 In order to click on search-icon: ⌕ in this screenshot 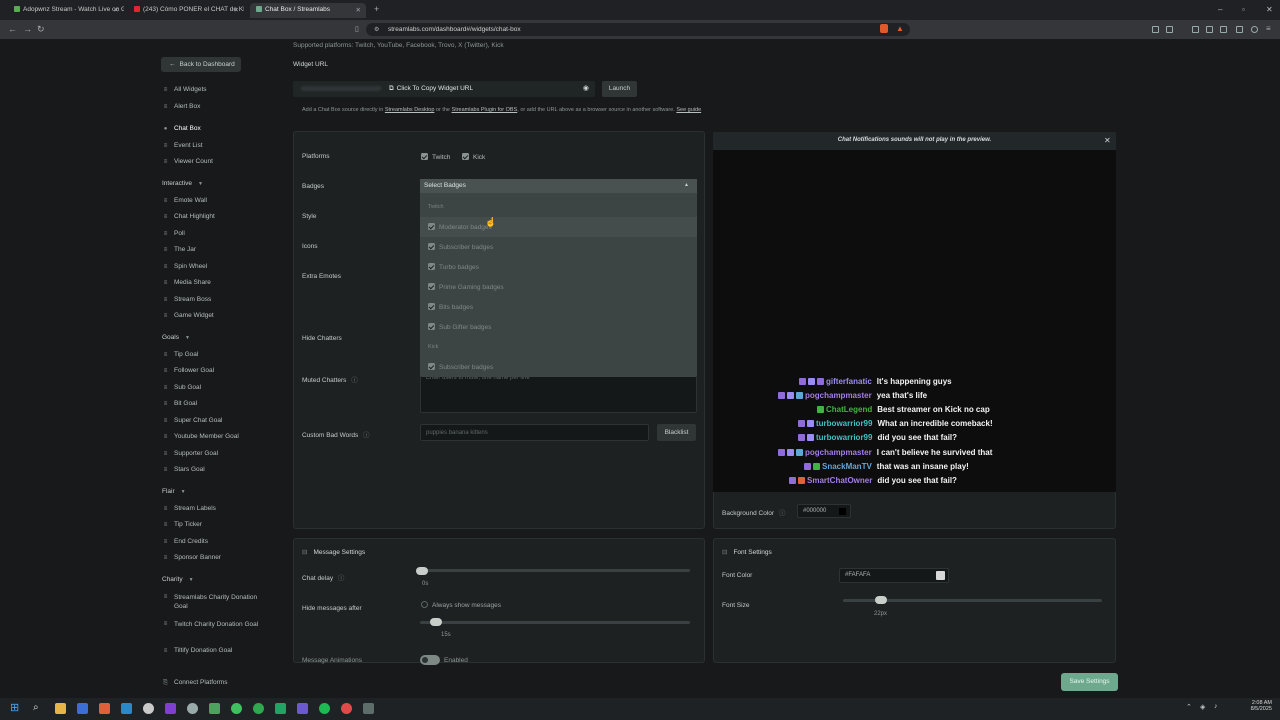, I will do `click(36, 707)`.